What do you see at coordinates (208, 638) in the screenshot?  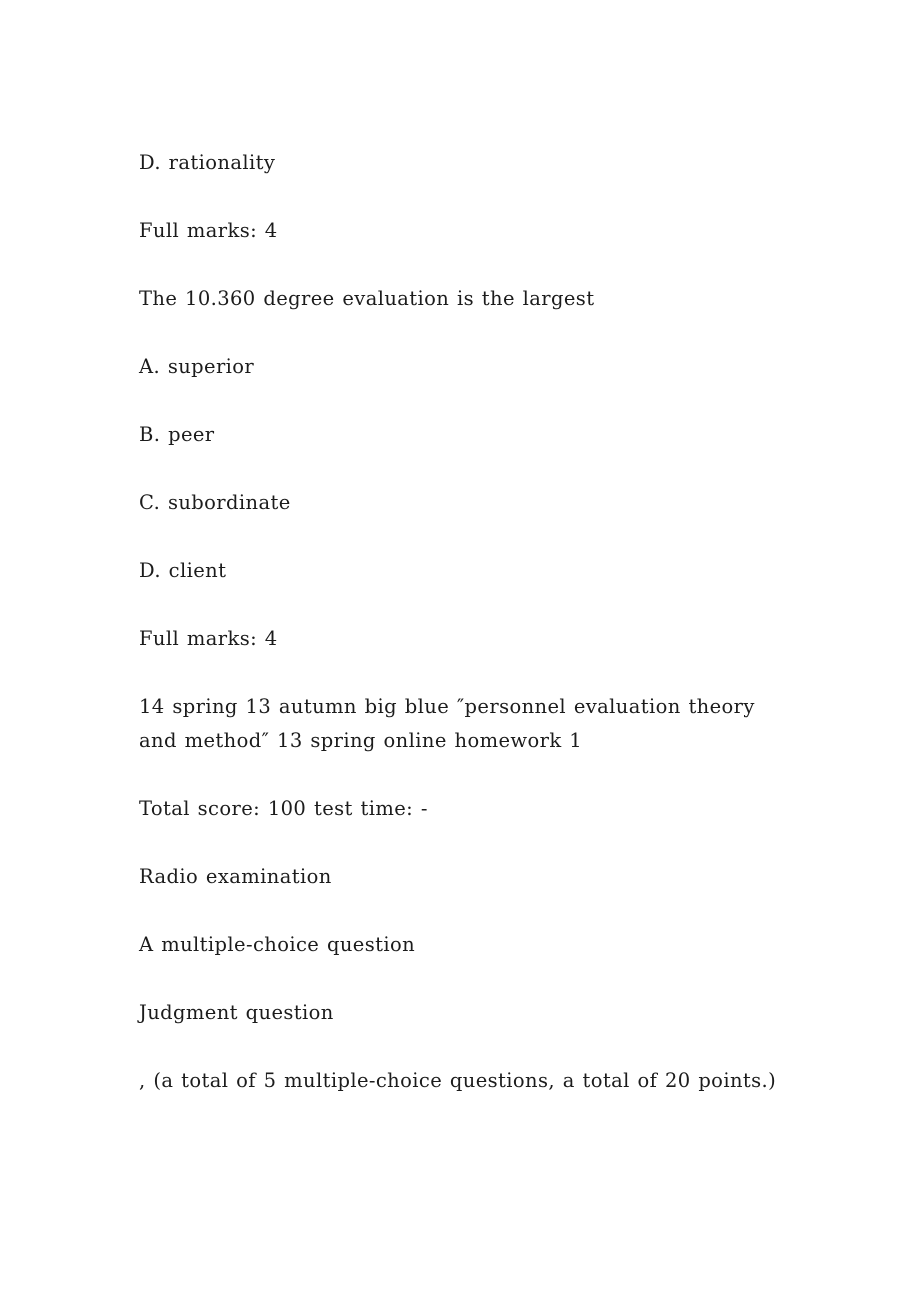 I see `paragraph-full-marks-2: Full marks: 4` at bounding box center [208, 638].